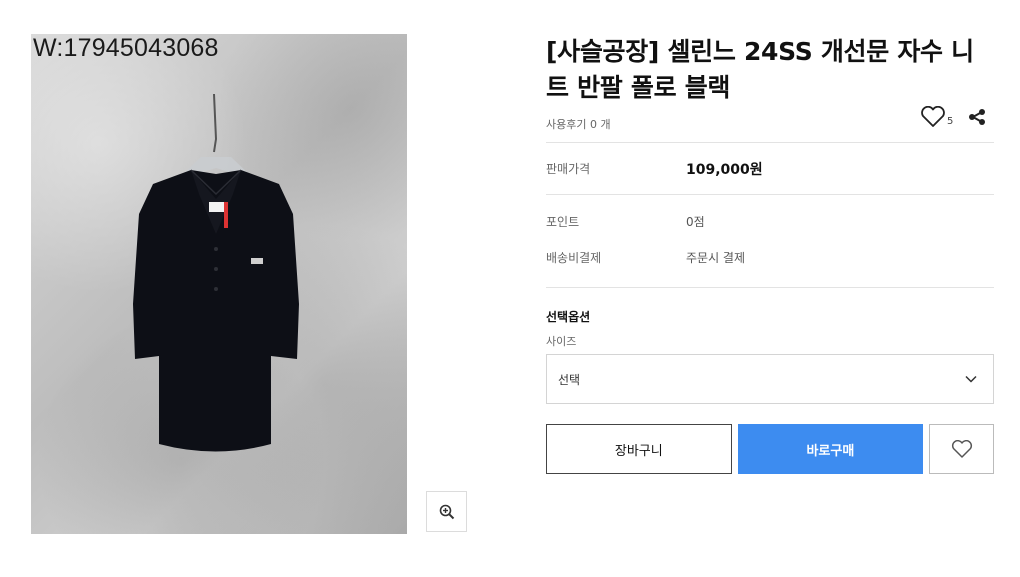 This screenshot has width=1020, height=577. I want to click on polo-shirt-photo, so click(216, 272).